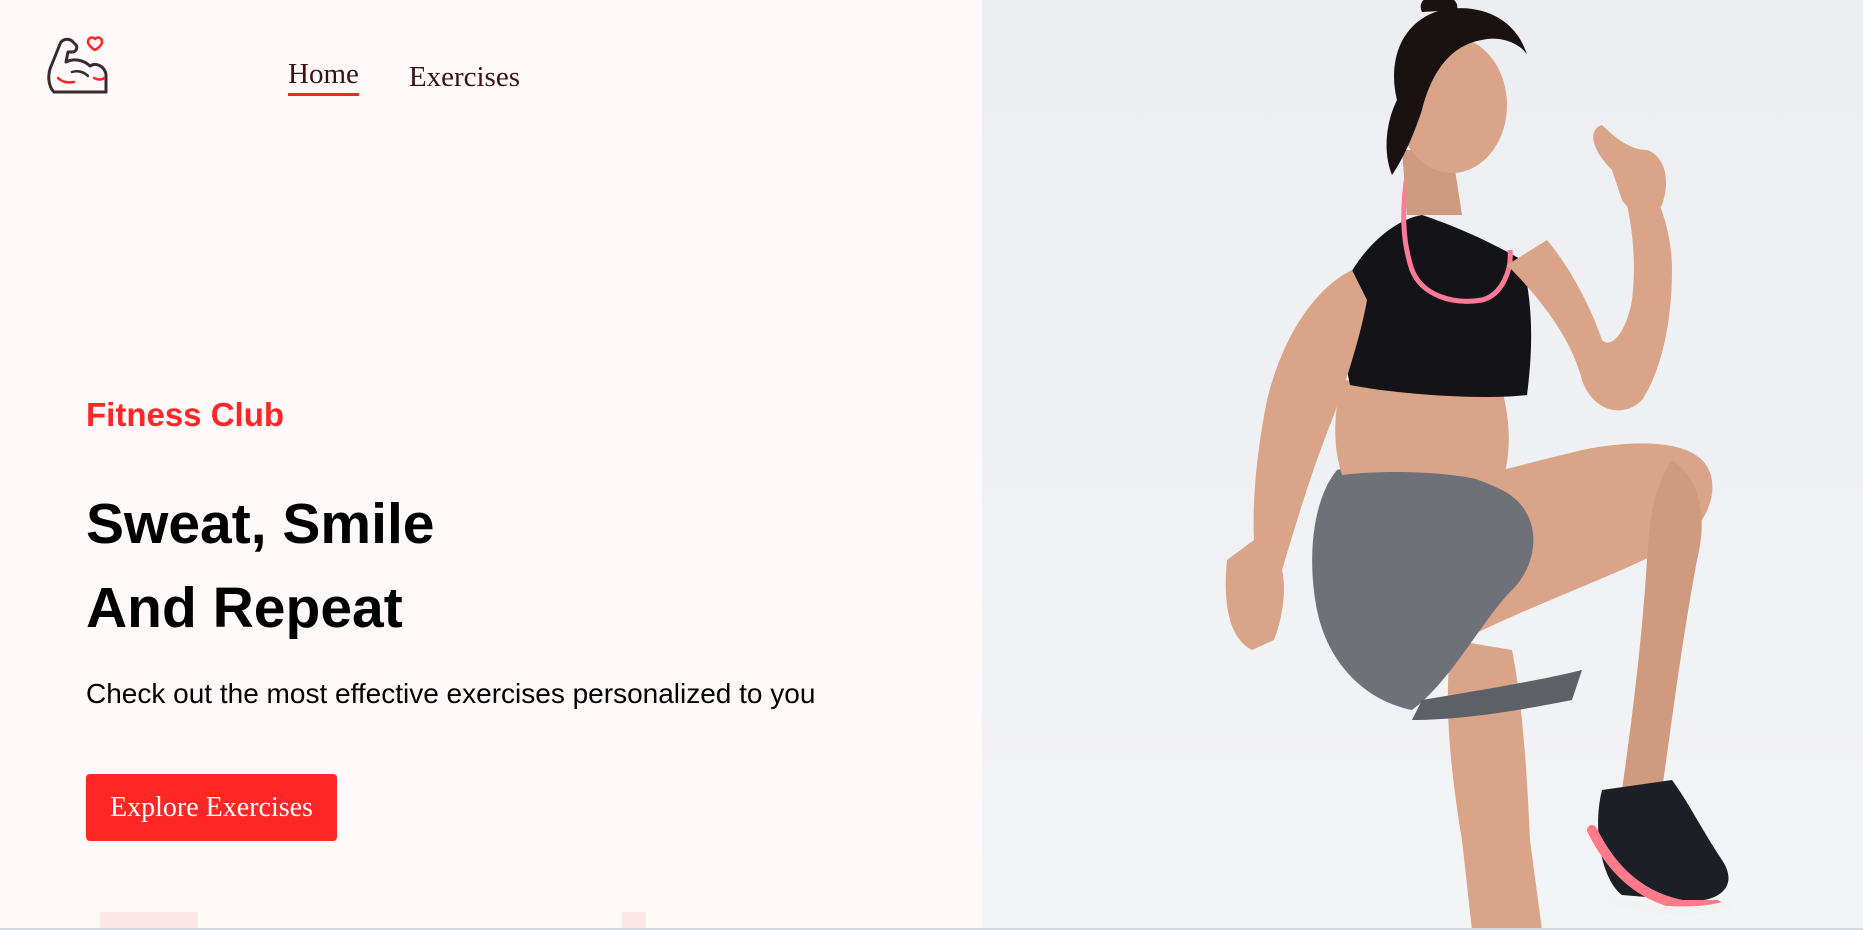 The image size is (1863, 930). Describe the element at coordinates (464, 78) in the screenshot. I see `nav-exercises-link: Exercises` at that location.